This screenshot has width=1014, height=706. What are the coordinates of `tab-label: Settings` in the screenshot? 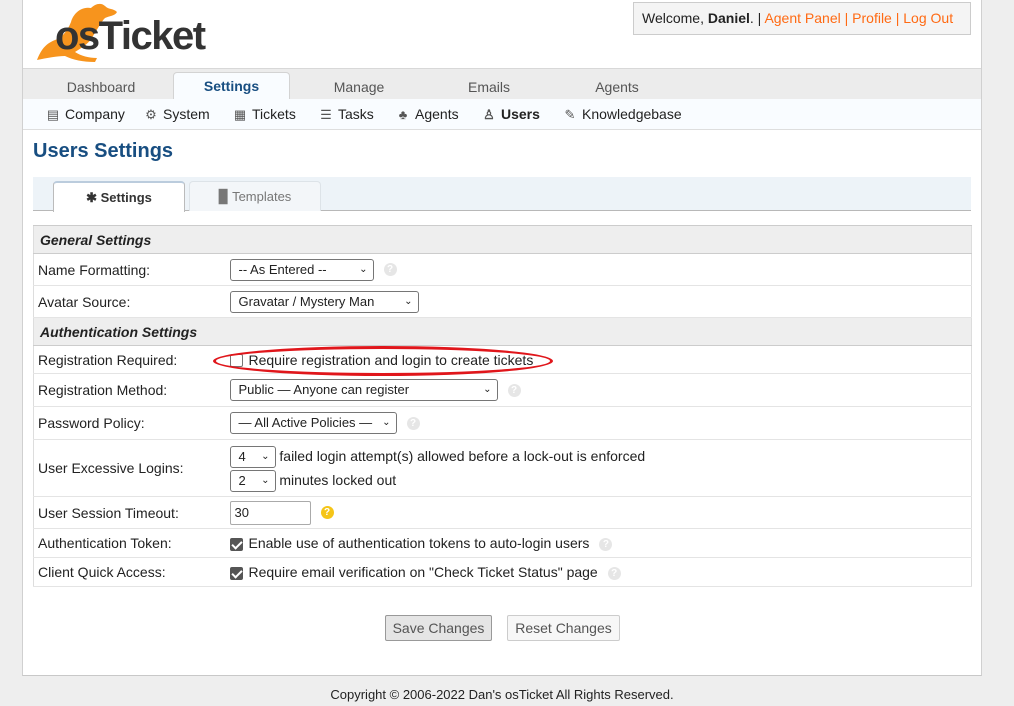 It's located at (126, 197).